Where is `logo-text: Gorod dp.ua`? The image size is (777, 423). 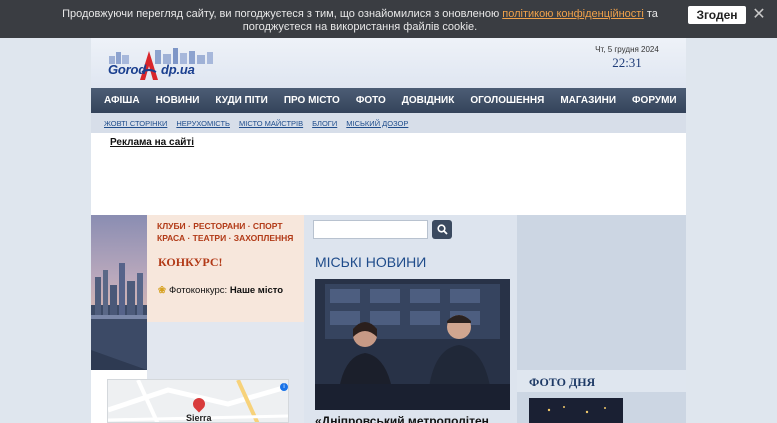 logo-text: Gorod dp.ua is located at coordinates (151, 69).